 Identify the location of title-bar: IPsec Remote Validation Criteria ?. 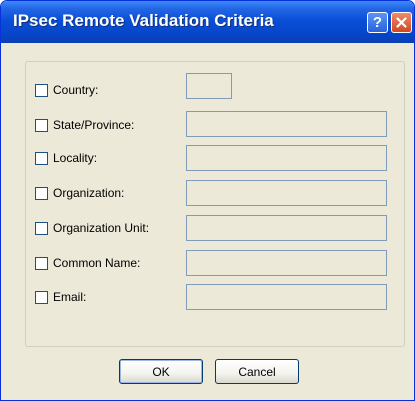
(207, 22).